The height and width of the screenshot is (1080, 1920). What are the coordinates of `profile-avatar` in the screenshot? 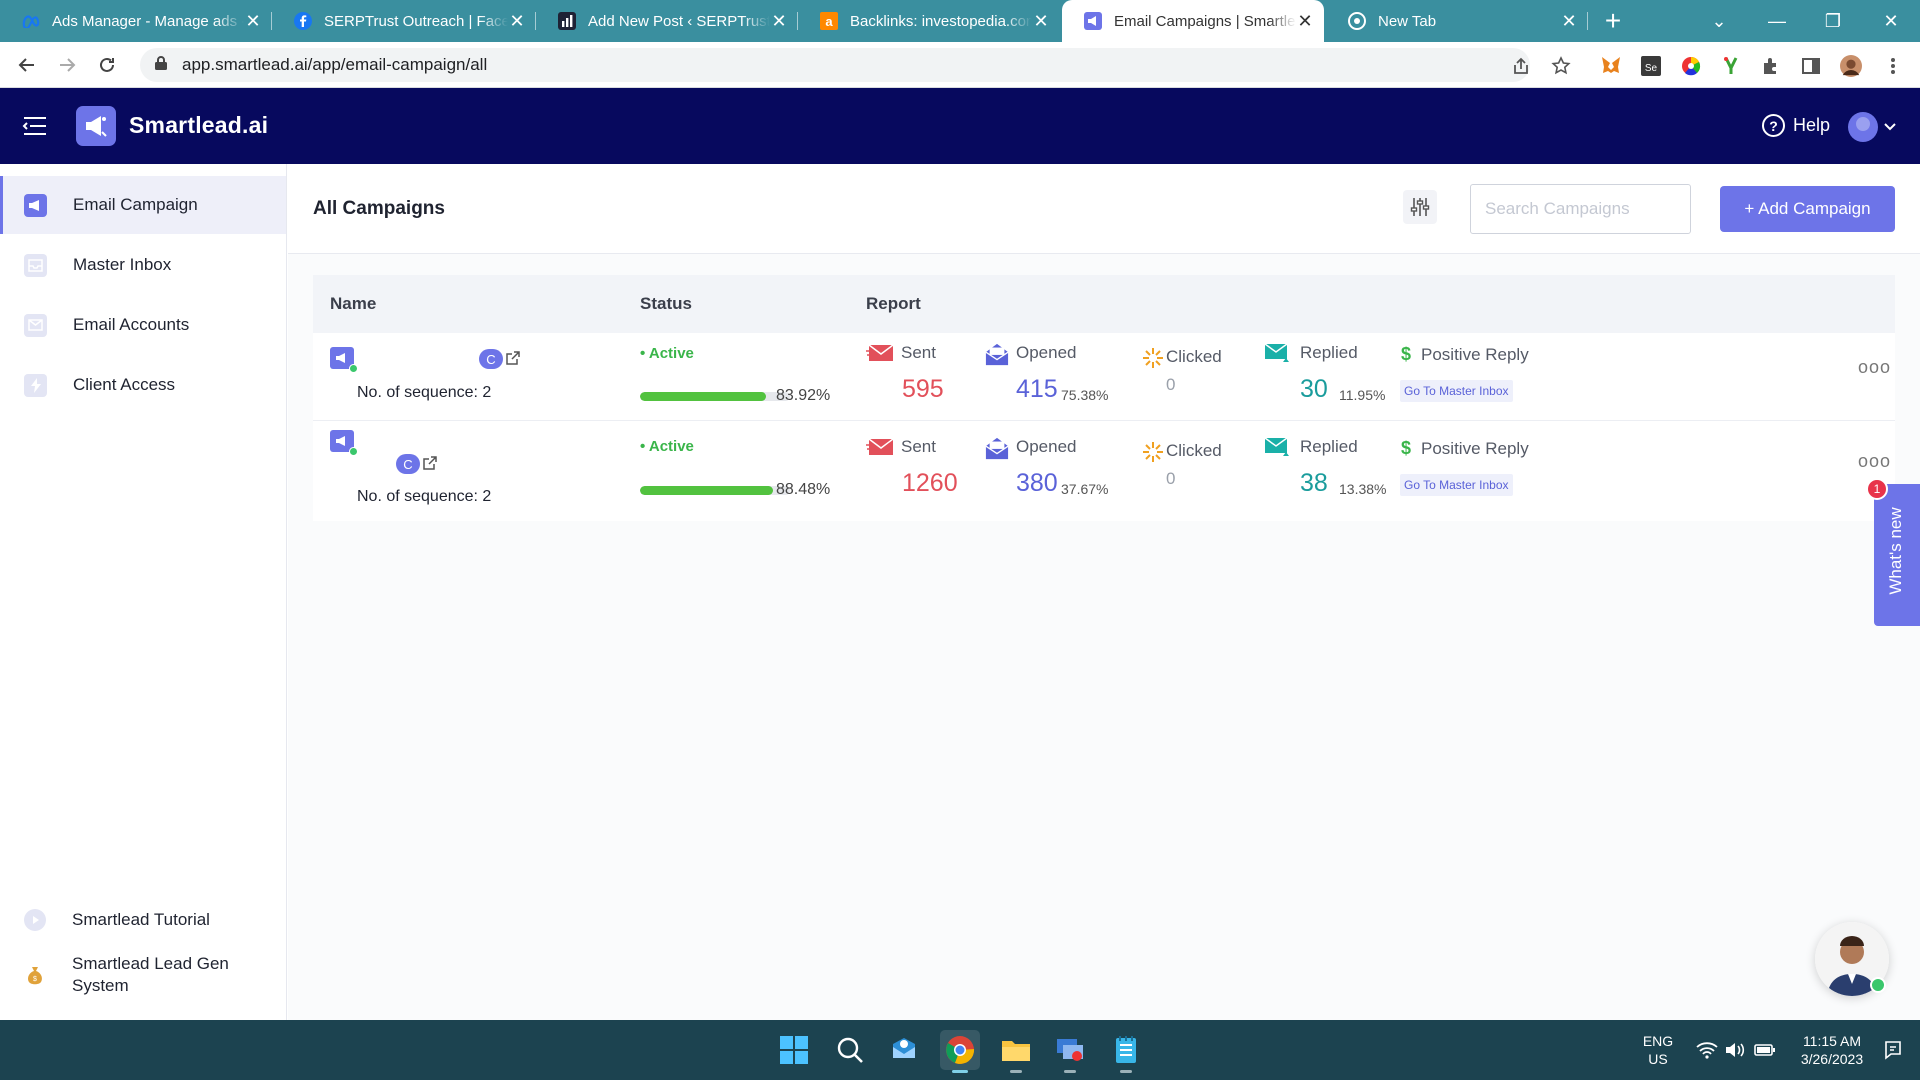 It's located at (1851, 66).